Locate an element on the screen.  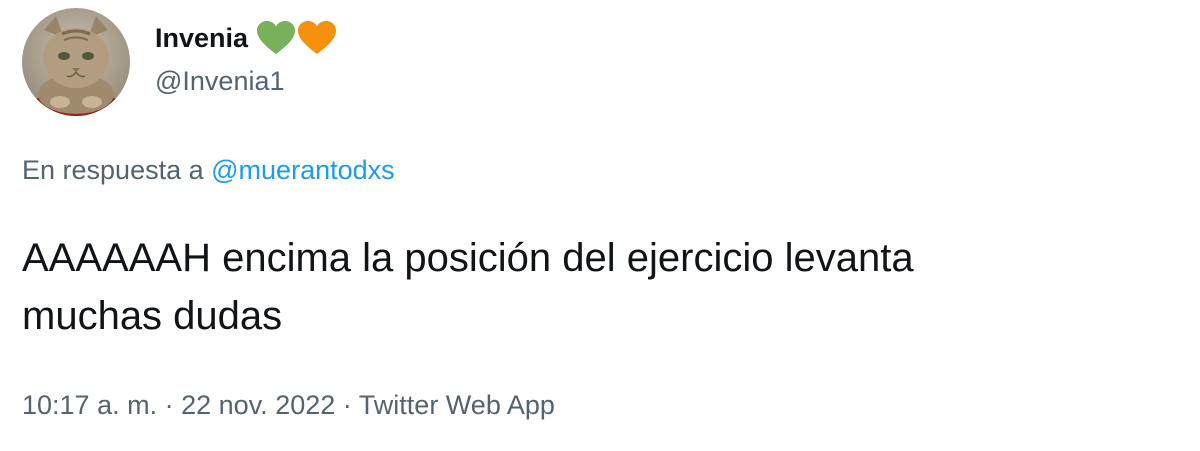
reply-prefix: En respuesta a is located at coordinates (113, 170).